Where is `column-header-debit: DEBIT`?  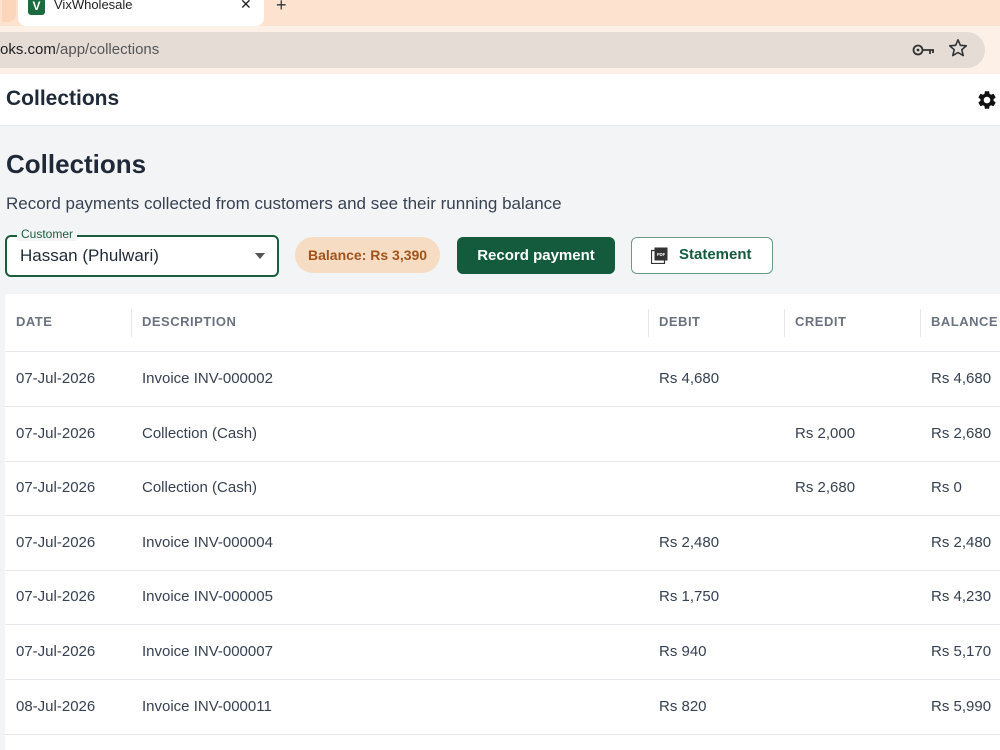 column-header-debit: DEBIT is located at coordinates (680, 321).